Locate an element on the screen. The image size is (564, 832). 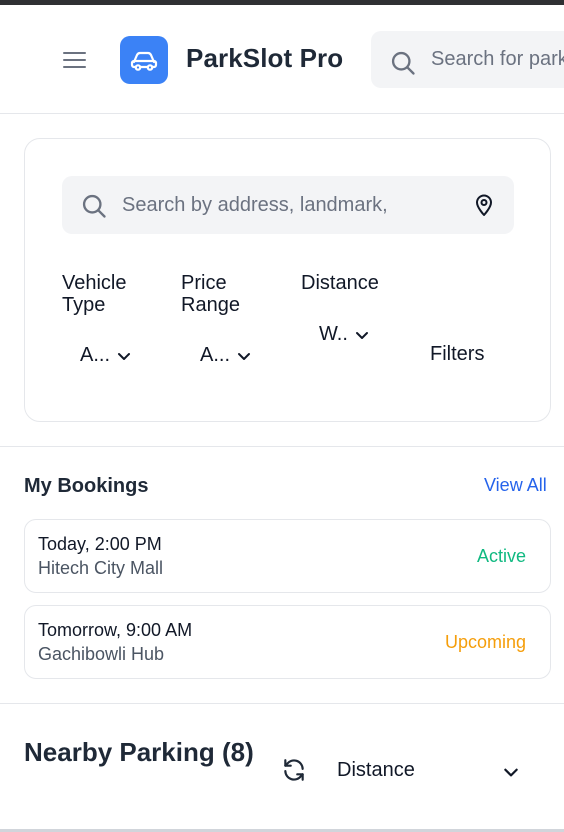
app-header: ParkSlot Pro is located at coordinates (282, 59).